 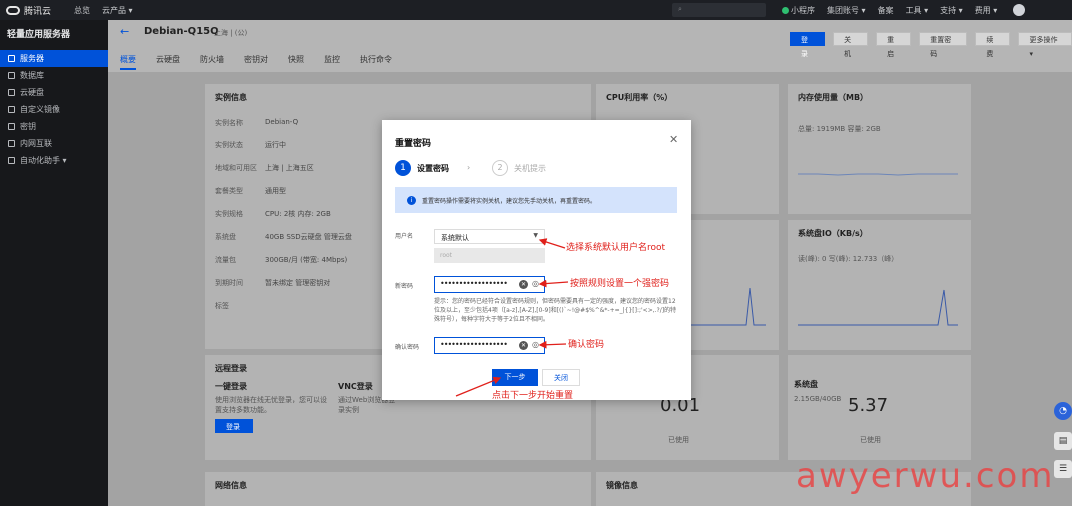 What do you see at coordinates (128, 62) in the screenshot?
I see `tab-overview: 概要` at bounding box center [128, 62].